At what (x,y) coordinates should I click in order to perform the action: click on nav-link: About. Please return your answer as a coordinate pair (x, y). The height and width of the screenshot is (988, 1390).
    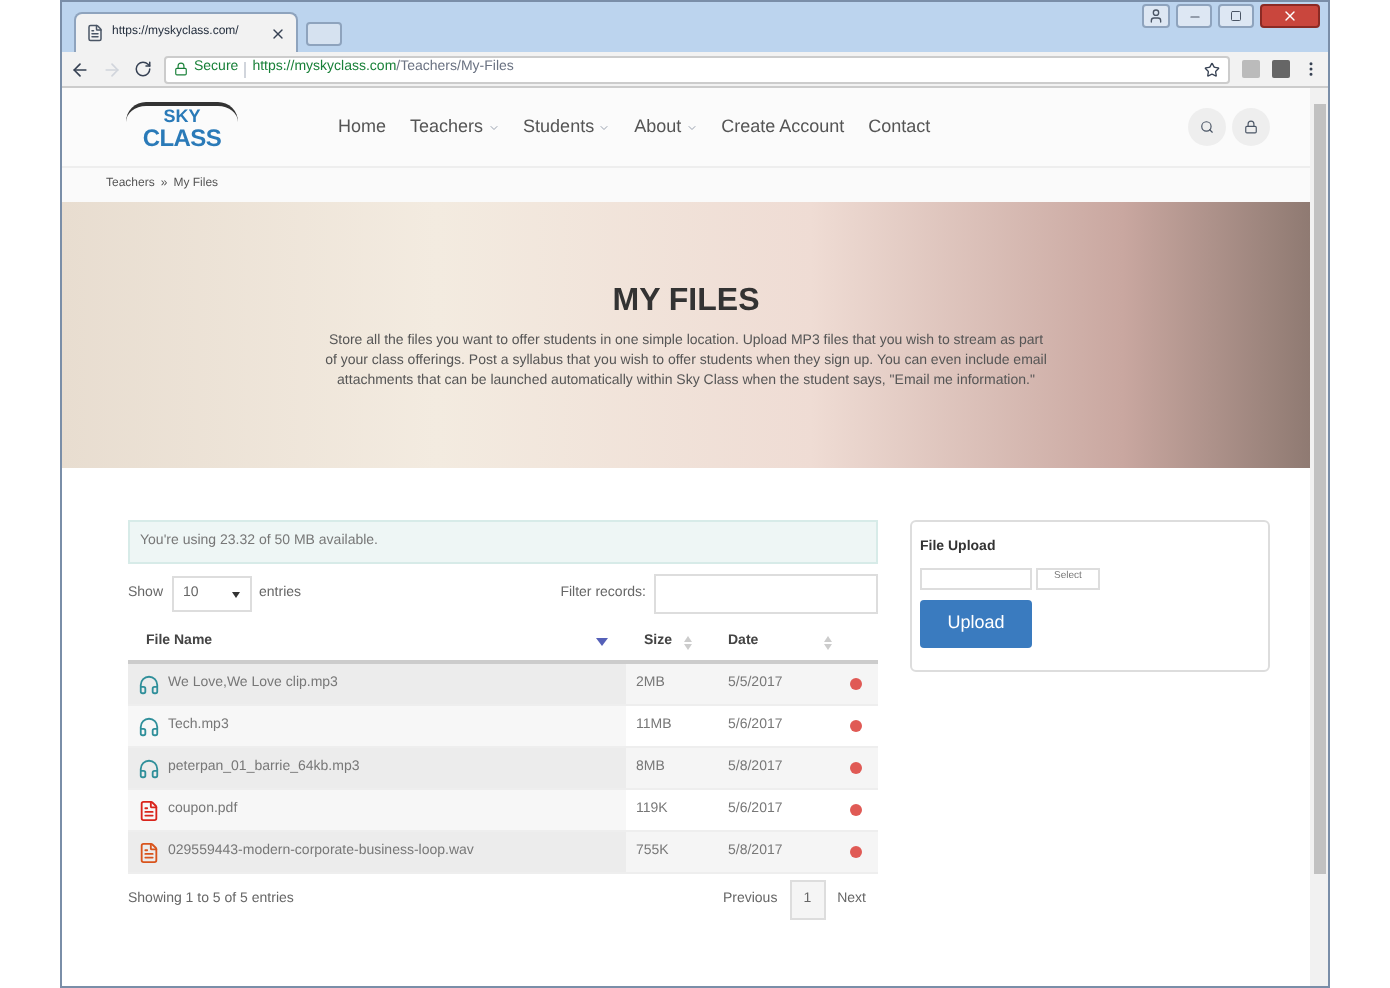
    Looking at the image, I should click on (666, 127).